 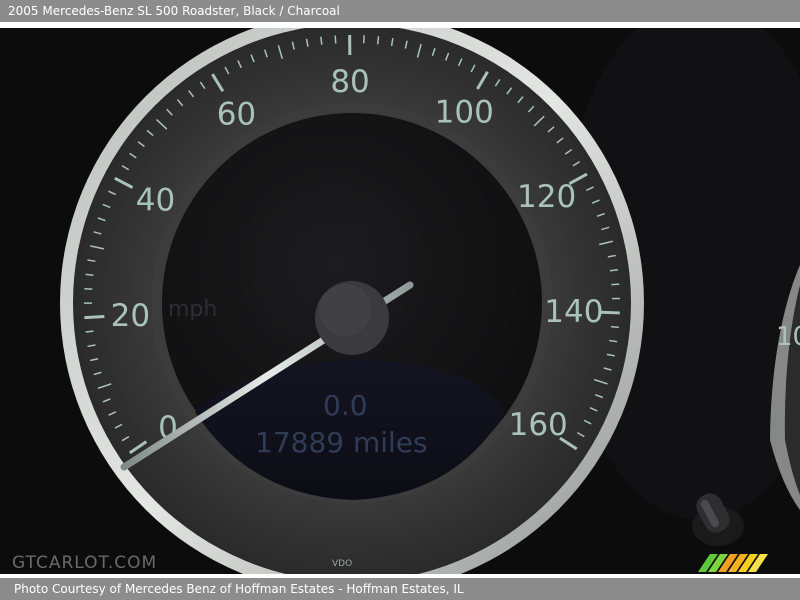 What do you see at coordinates (788, 337) in the screenshot?
I see `side-gauge-label: 10` at bounding box center [788, 337].